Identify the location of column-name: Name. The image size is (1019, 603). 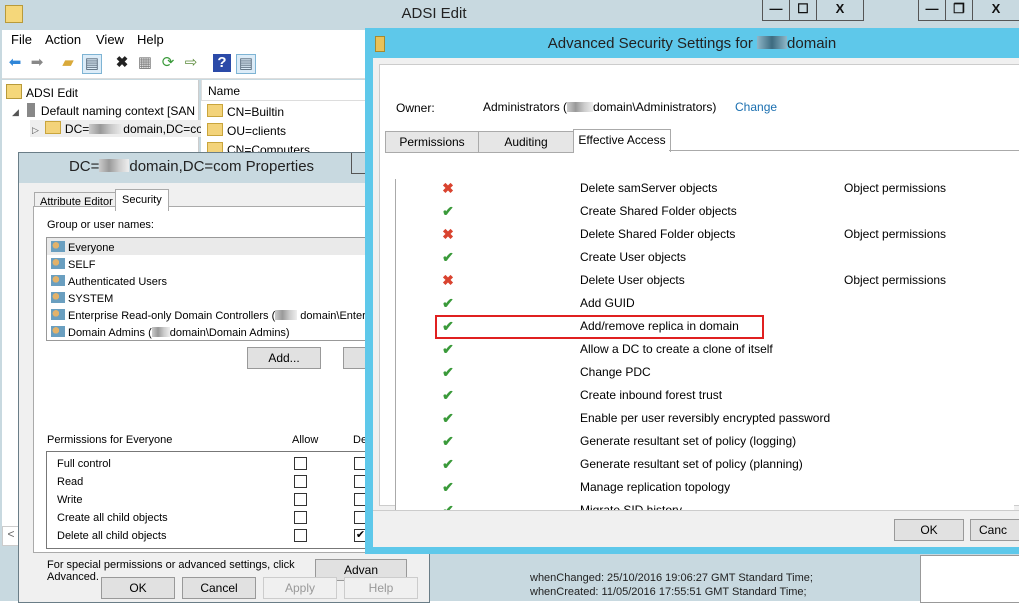
(224, 91).